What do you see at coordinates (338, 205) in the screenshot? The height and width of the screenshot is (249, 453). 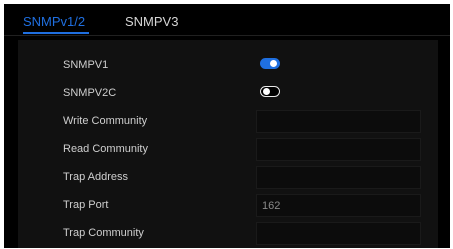 I see `trap-port-input` at bounding box center [338, 205].